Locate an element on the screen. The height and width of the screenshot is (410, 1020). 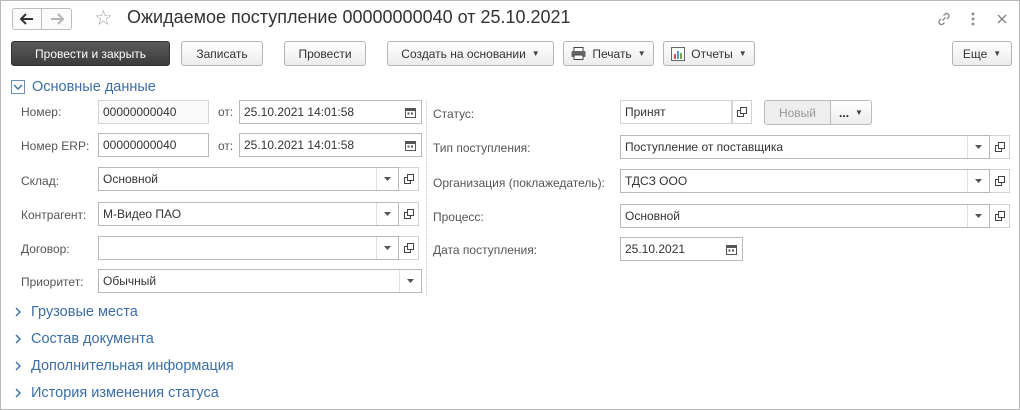
printer-icon is located at coordinates (578, 53).